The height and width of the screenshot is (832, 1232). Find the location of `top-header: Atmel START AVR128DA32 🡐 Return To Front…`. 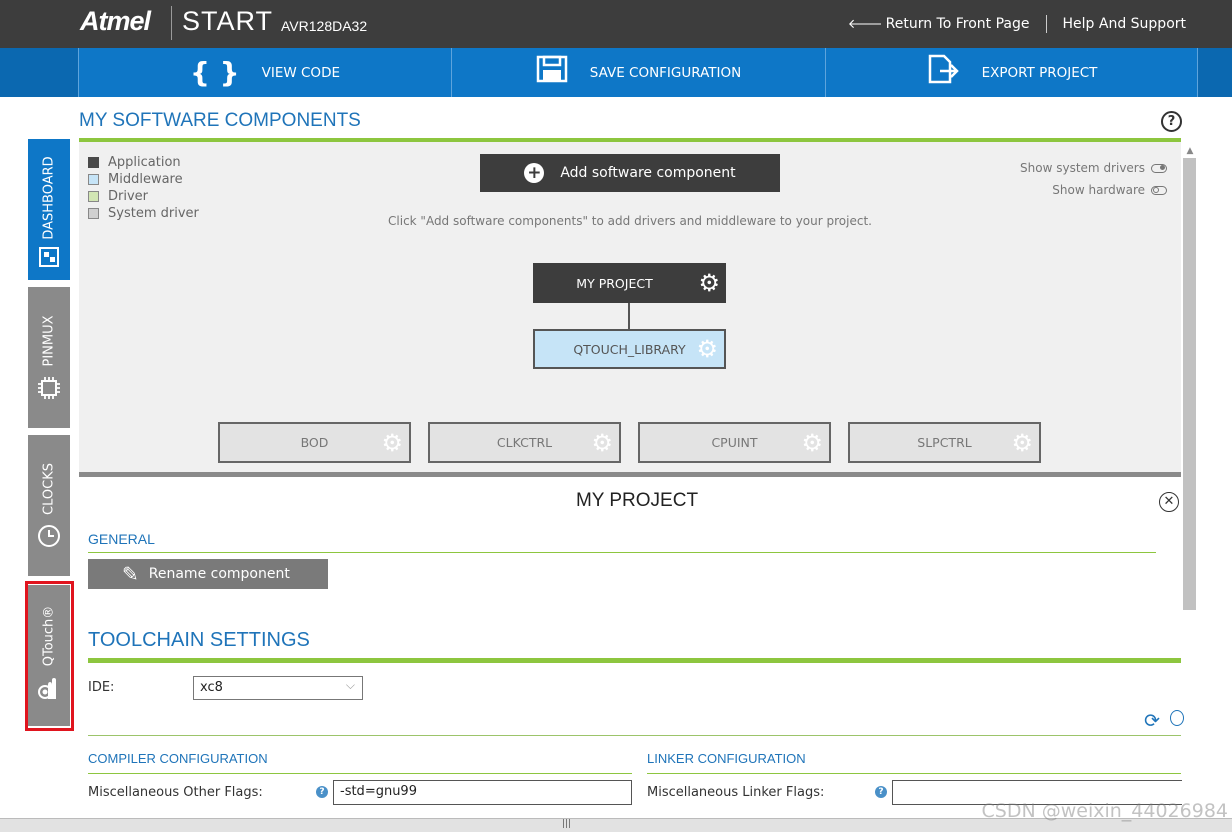

top-header: Atmel START AVR128DA32 🡐 Return To Front… is located at coordinates (616, 24).